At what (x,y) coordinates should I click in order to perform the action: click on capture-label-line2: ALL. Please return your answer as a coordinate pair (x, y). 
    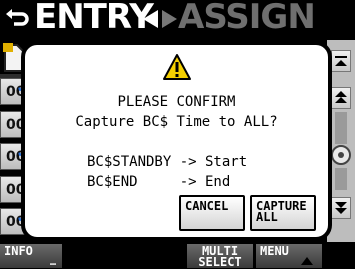
    Looking at the image, I should click on (267, 217).